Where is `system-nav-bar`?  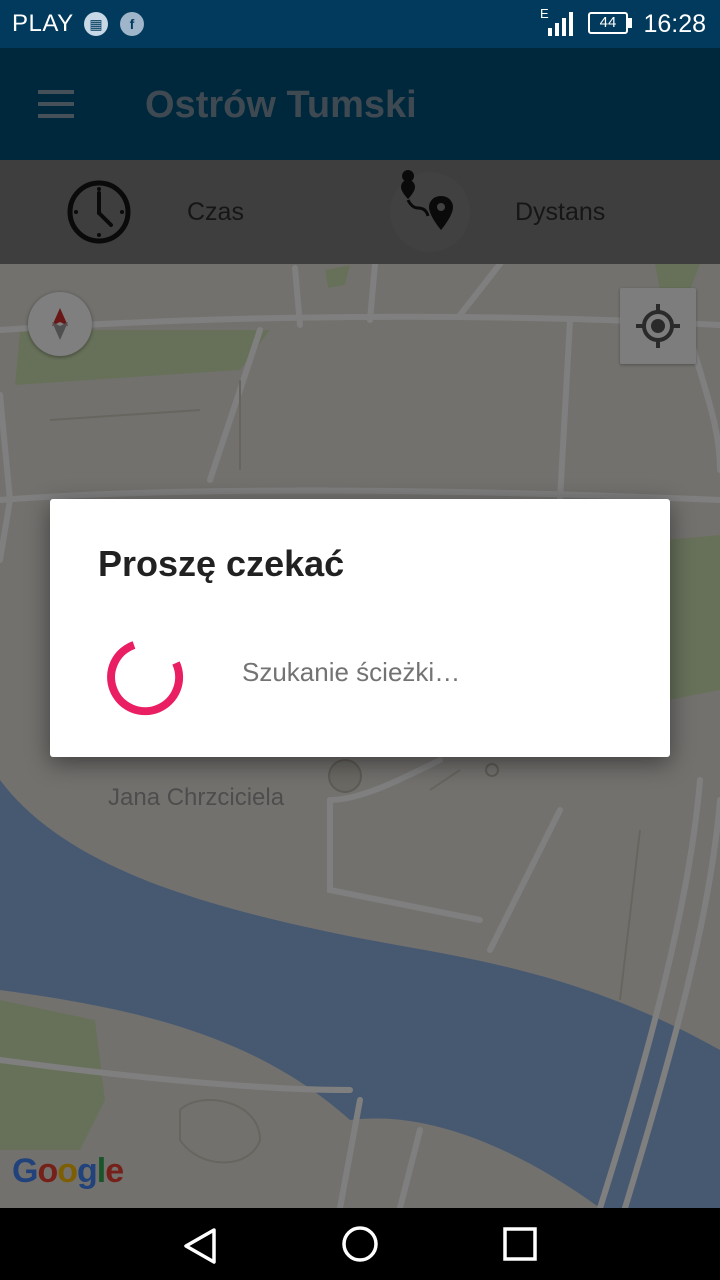 system-nav-bar is located at coordinates (360, 1244).